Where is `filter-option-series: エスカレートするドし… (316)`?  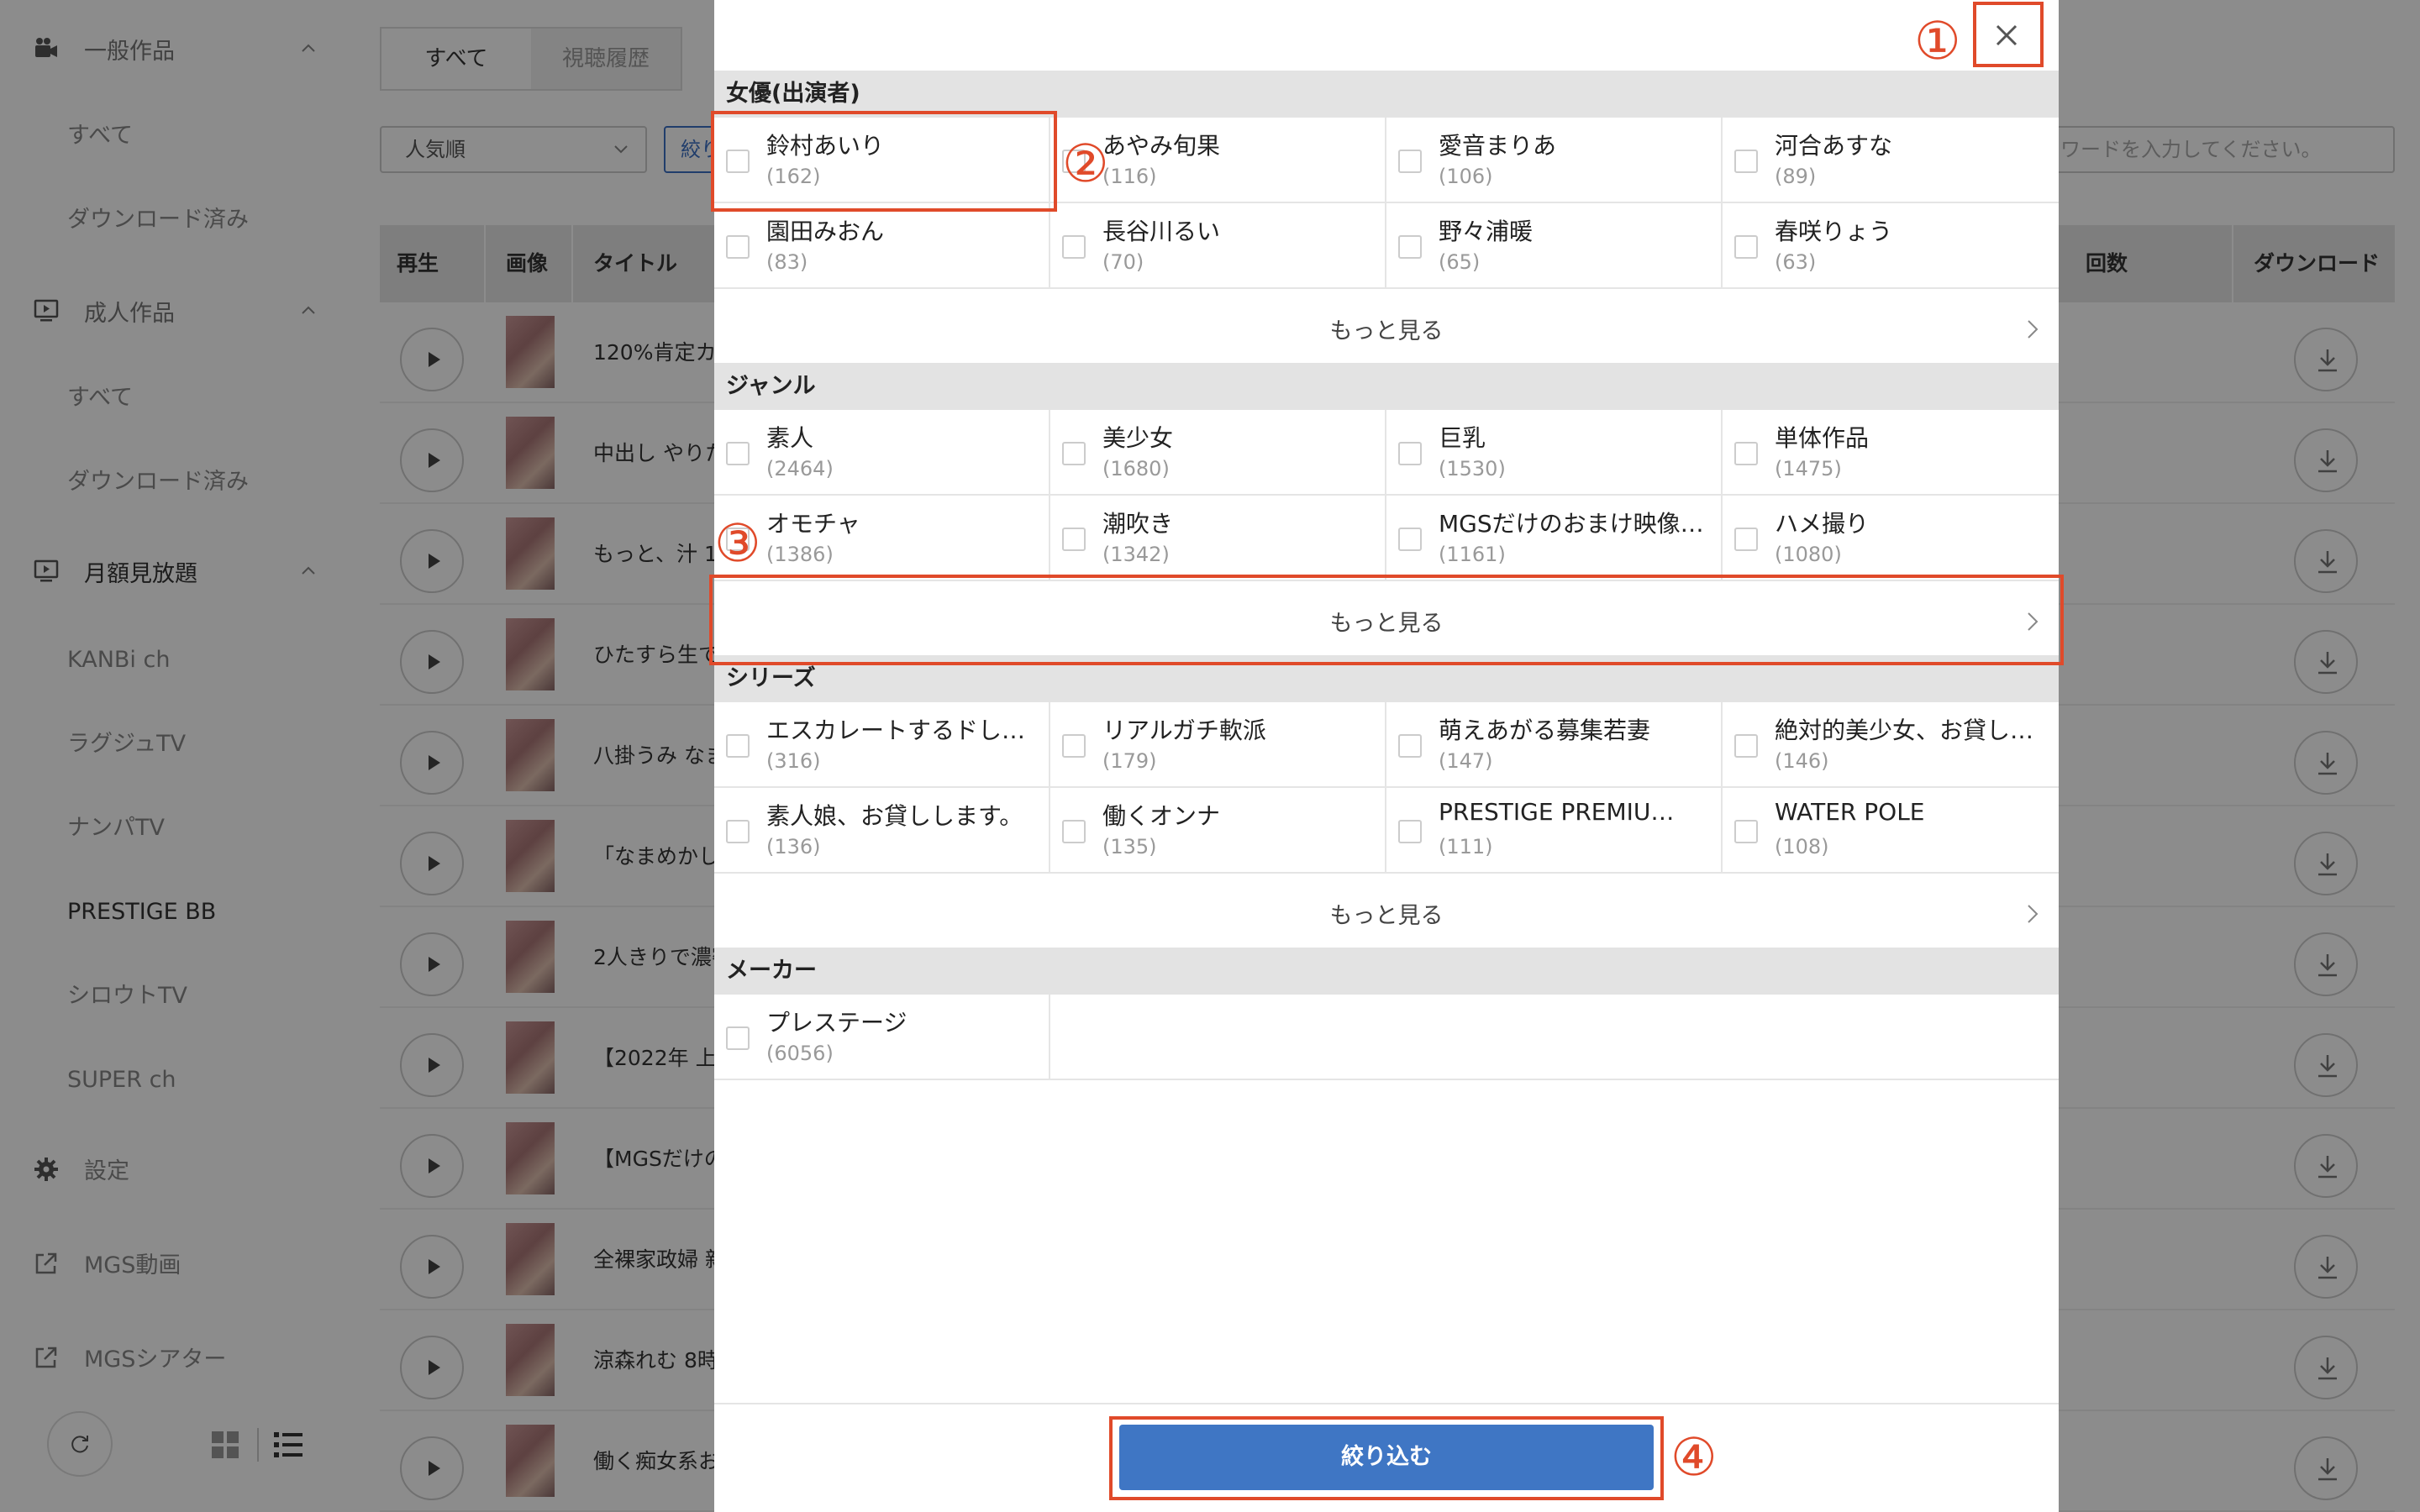 filter-option-series: エスカレートするドし… (316) is located at coordinates (882, 745).